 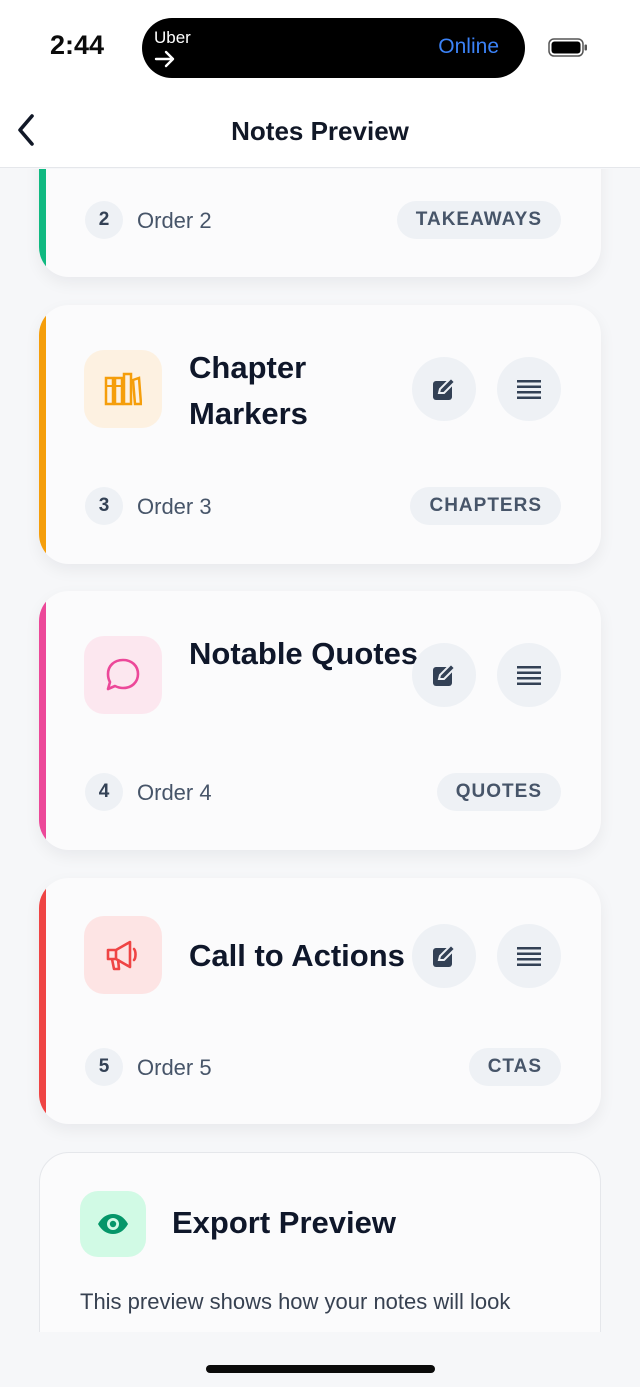 What do you see at coordinates (468, 46) in the screenshot?
I see `island-status: Online` at bounding box center [468, 46].